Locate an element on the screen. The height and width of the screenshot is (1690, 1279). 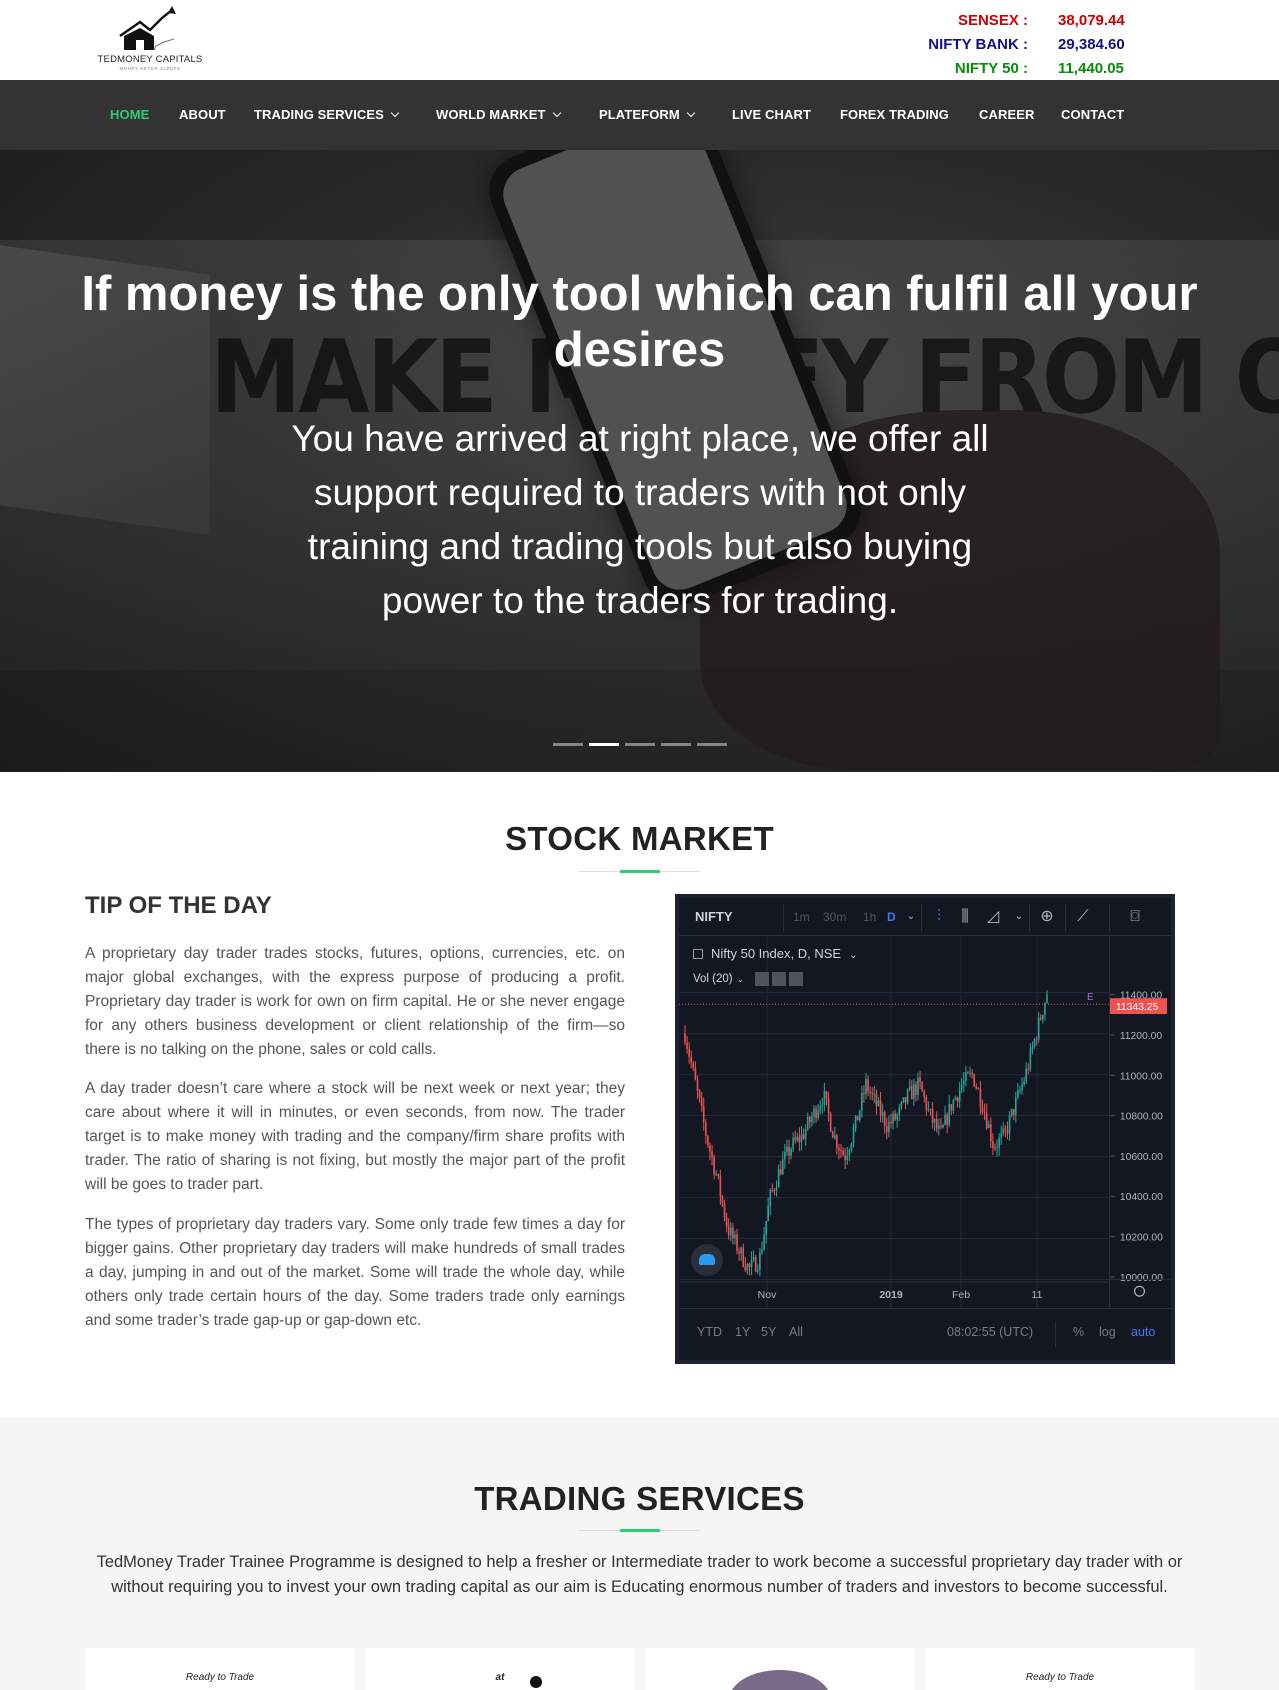
range-5y: 5Y is located at coordinates (768, 1332).